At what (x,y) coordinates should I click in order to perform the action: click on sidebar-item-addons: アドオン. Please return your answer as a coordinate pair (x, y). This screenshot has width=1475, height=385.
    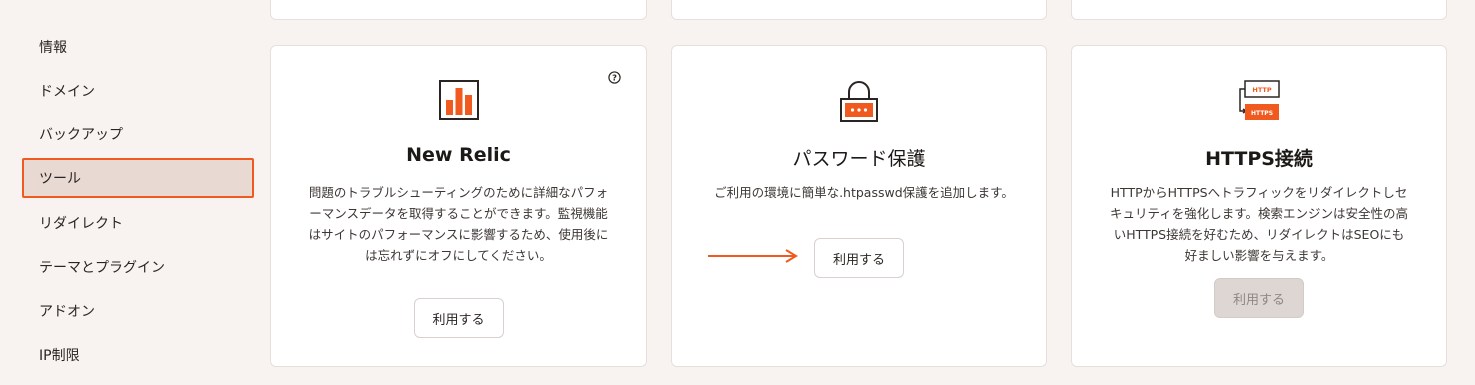
    Looking at the image, I should click on (138, 311).